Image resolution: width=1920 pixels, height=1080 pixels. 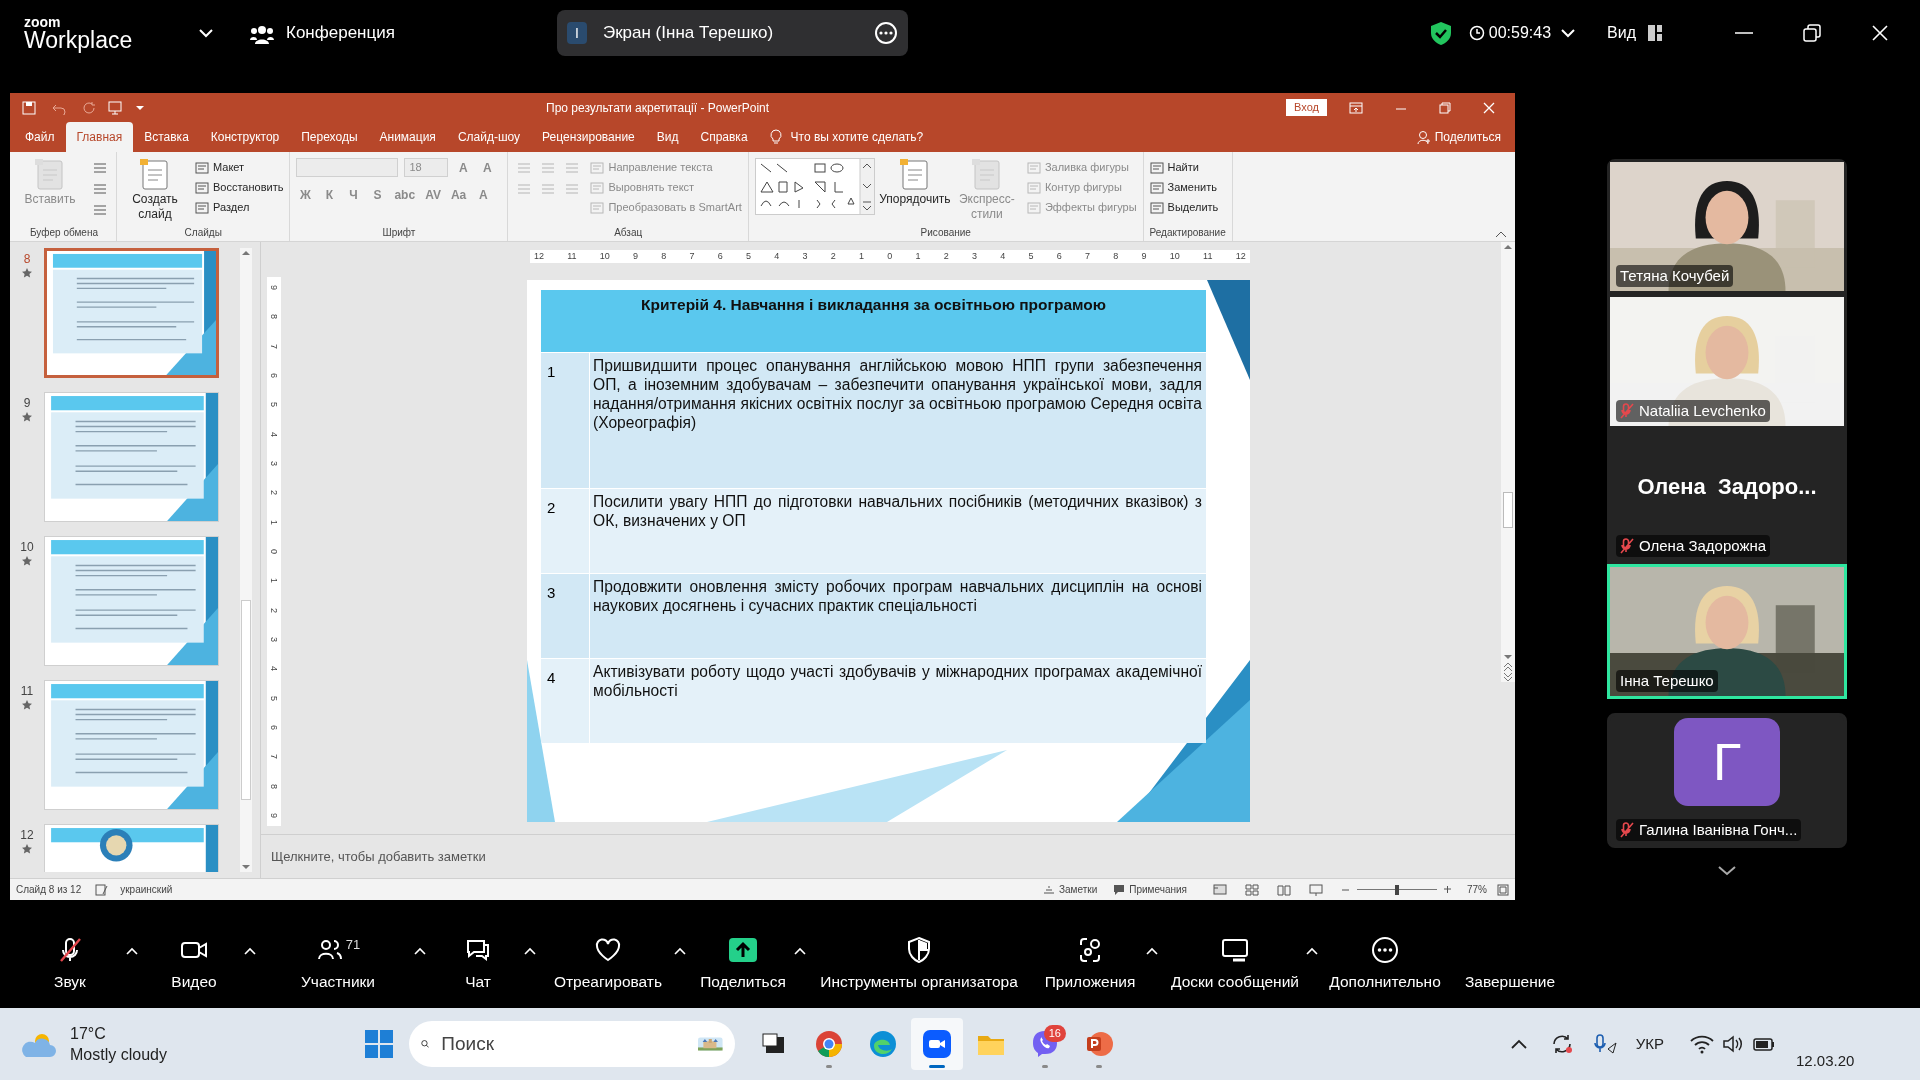 What do you see at coordinates (1503, 889) in the screenshot?
I see `fit-slide-icon` at bounding box center [1503, 889].